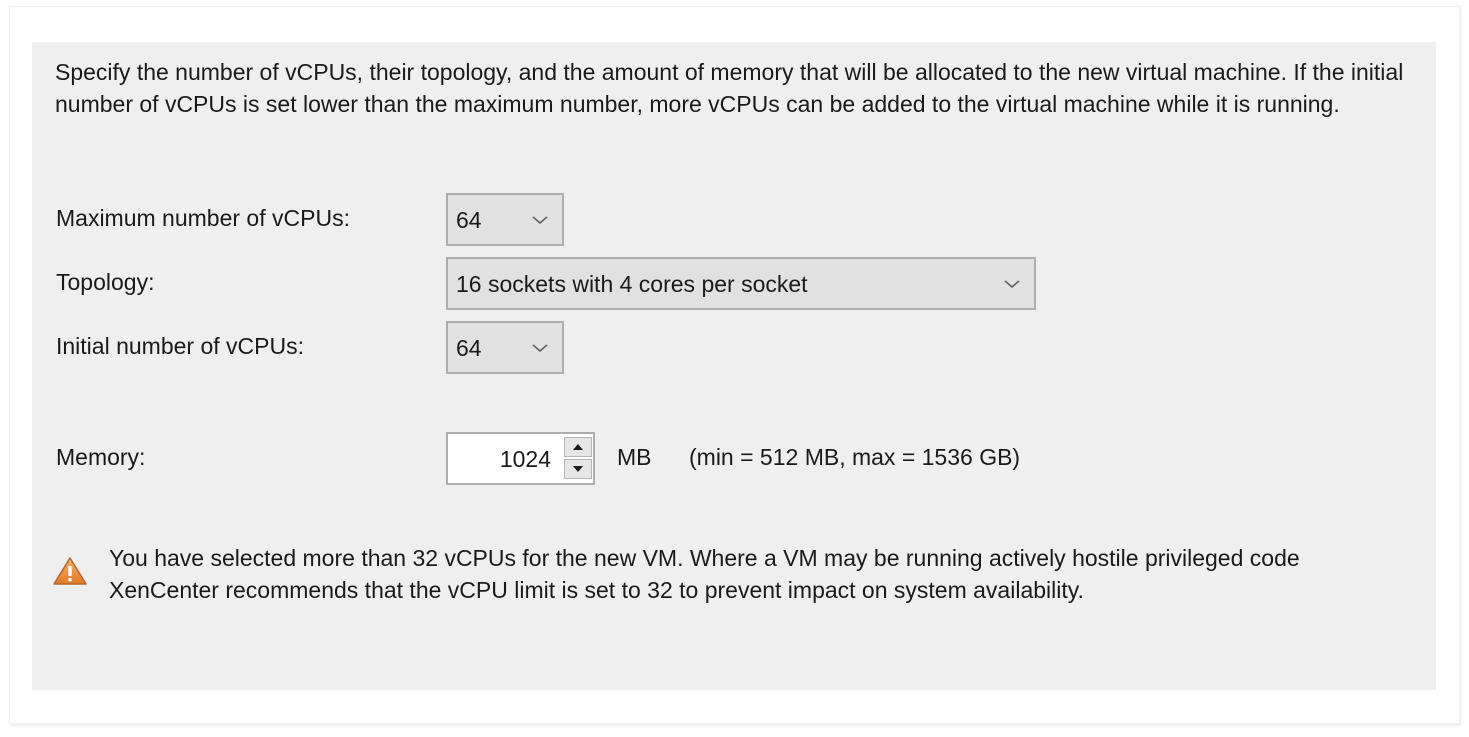  What do you see at coordinates (101, 457) in the screenshot?
I see `memory-label: Memory:` at bounding box center [101, 457].